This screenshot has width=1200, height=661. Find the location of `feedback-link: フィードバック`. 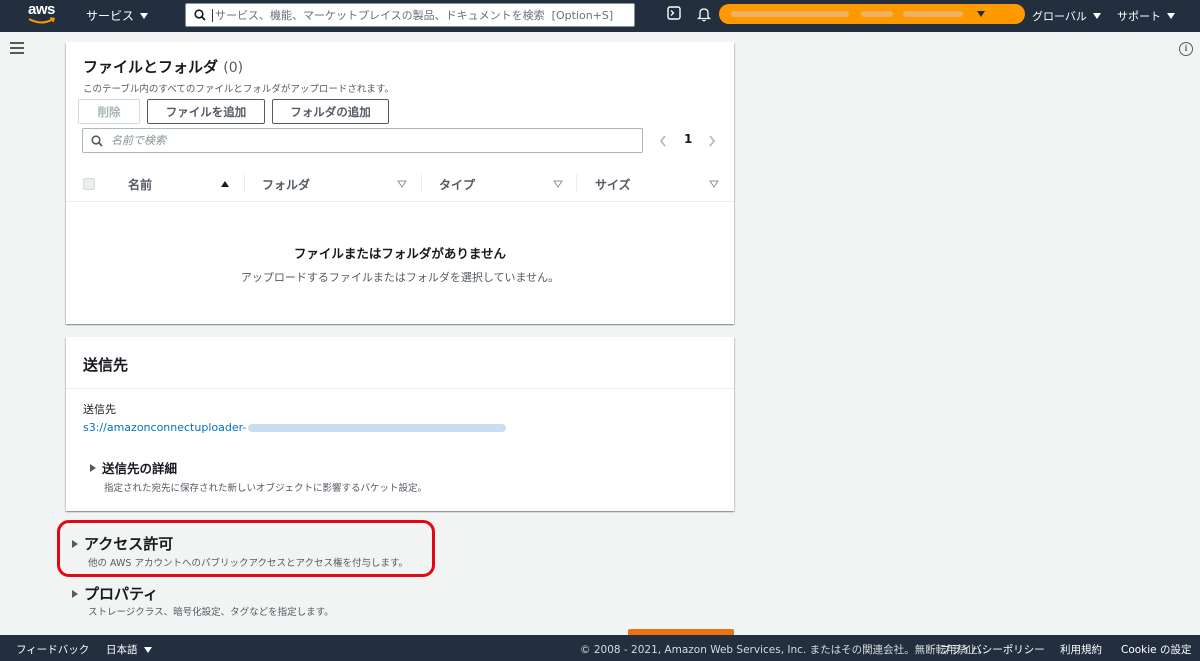

feedback-link: フィードバック is located at coordinates (52, 649).